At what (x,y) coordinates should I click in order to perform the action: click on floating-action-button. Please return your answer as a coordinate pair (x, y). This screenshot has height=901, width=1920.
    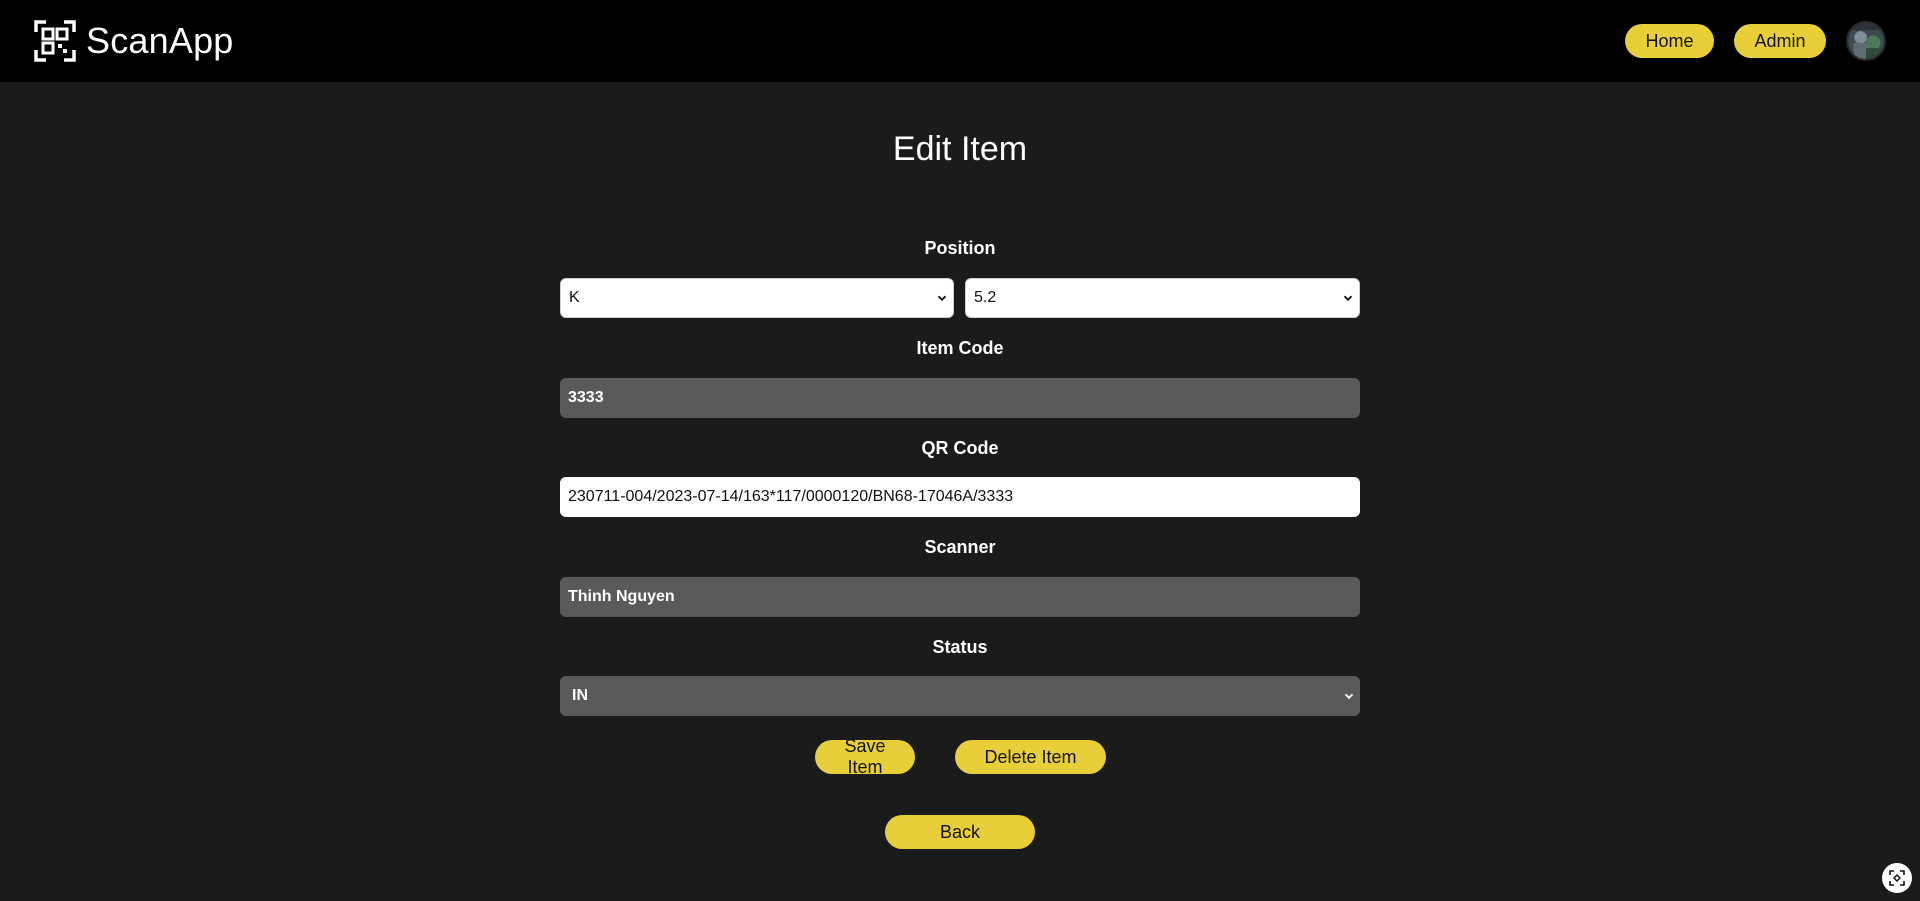
    Looking at the image, I should click on (1897, 878).